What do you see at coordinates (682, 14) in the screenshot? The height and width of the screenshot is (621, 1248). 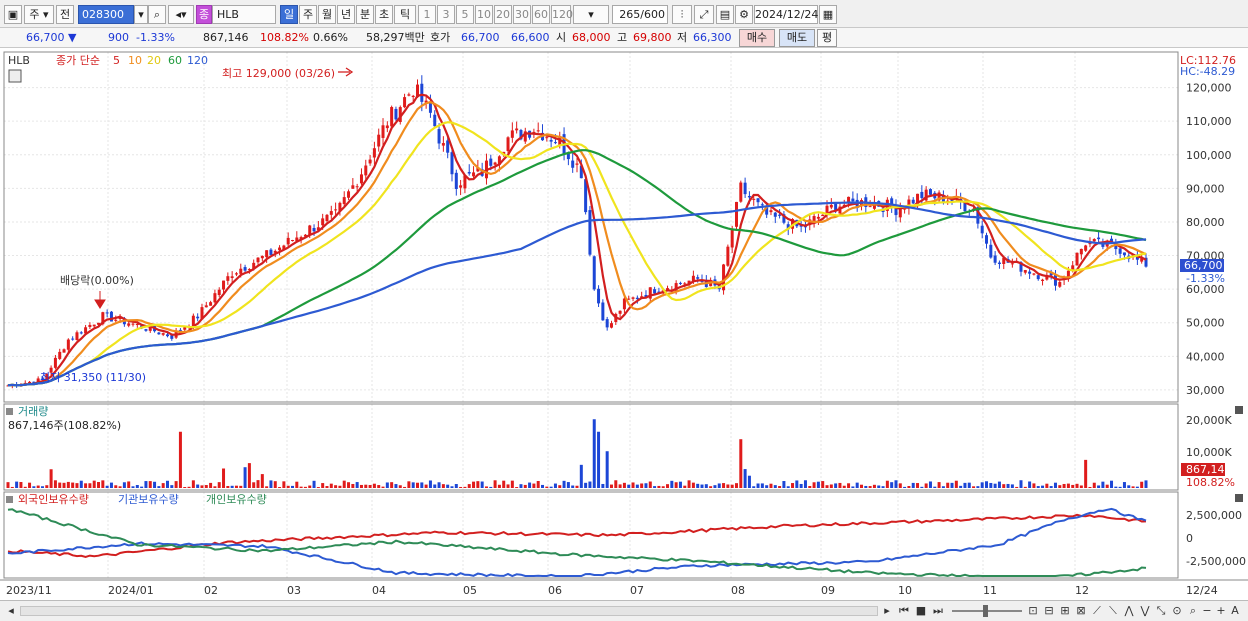 I see `chart-type-icon: ⫶` at bounding box center [682, 14].